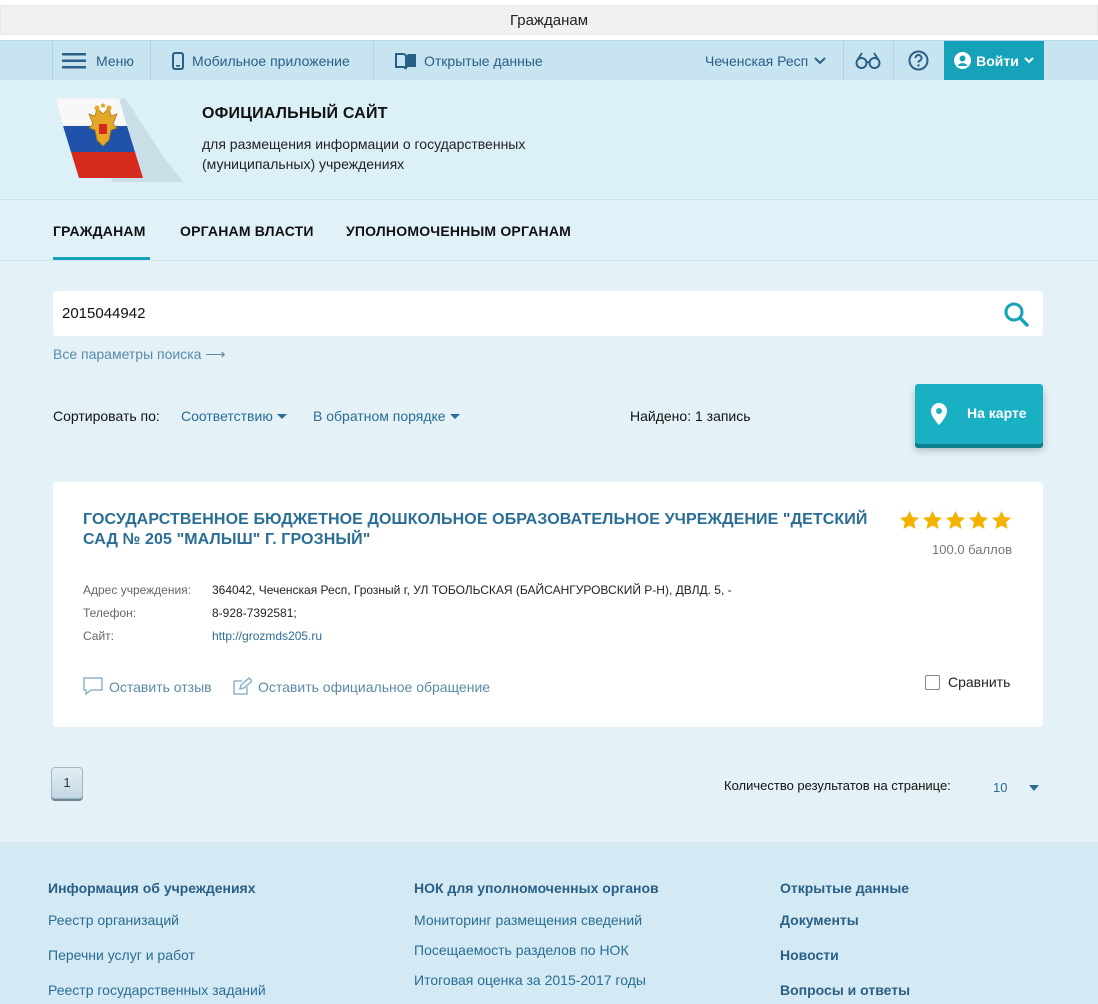 The image size is (1098, 1004). What do you see at coordinates (483, 60) in the screenshot?
I see `open-data-label: Открытые данные` at bounding box center [483, 60].